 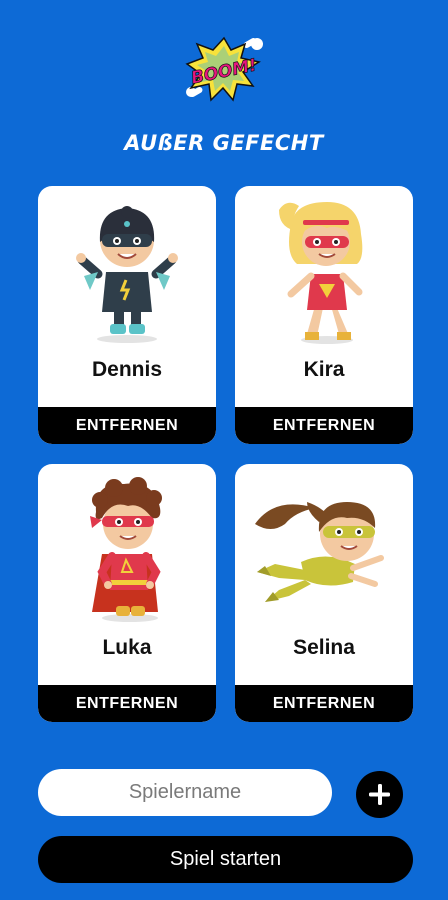 I want to click on player-card: Luka ENTFERNEN, so click(x=127, y=593).